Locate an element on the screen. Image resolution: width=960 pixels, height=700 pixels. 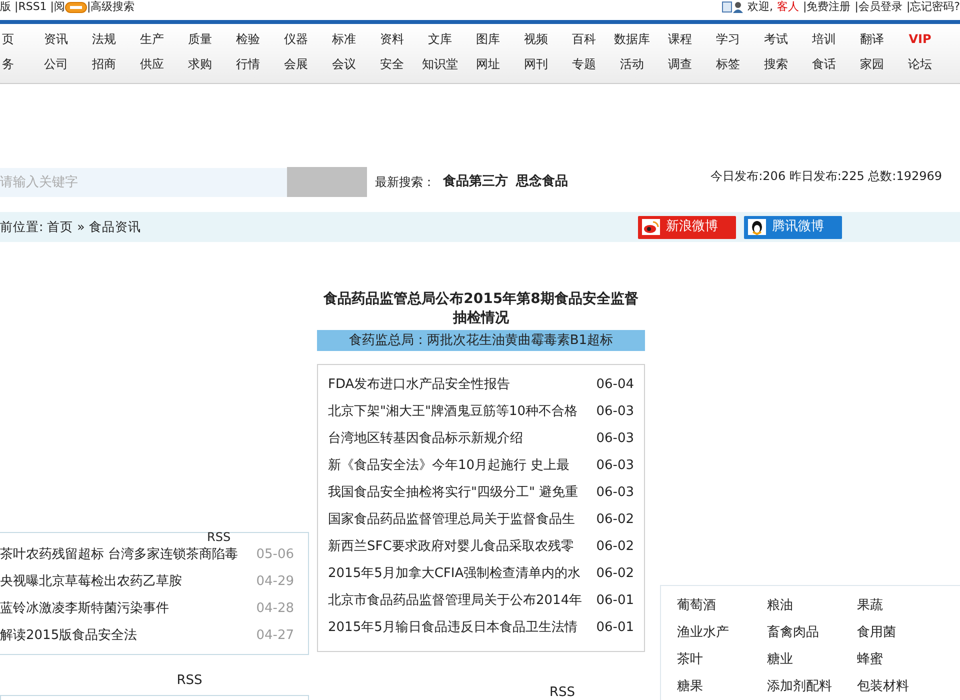
nav-link: 搜索 is located at coordinates (776, 64).